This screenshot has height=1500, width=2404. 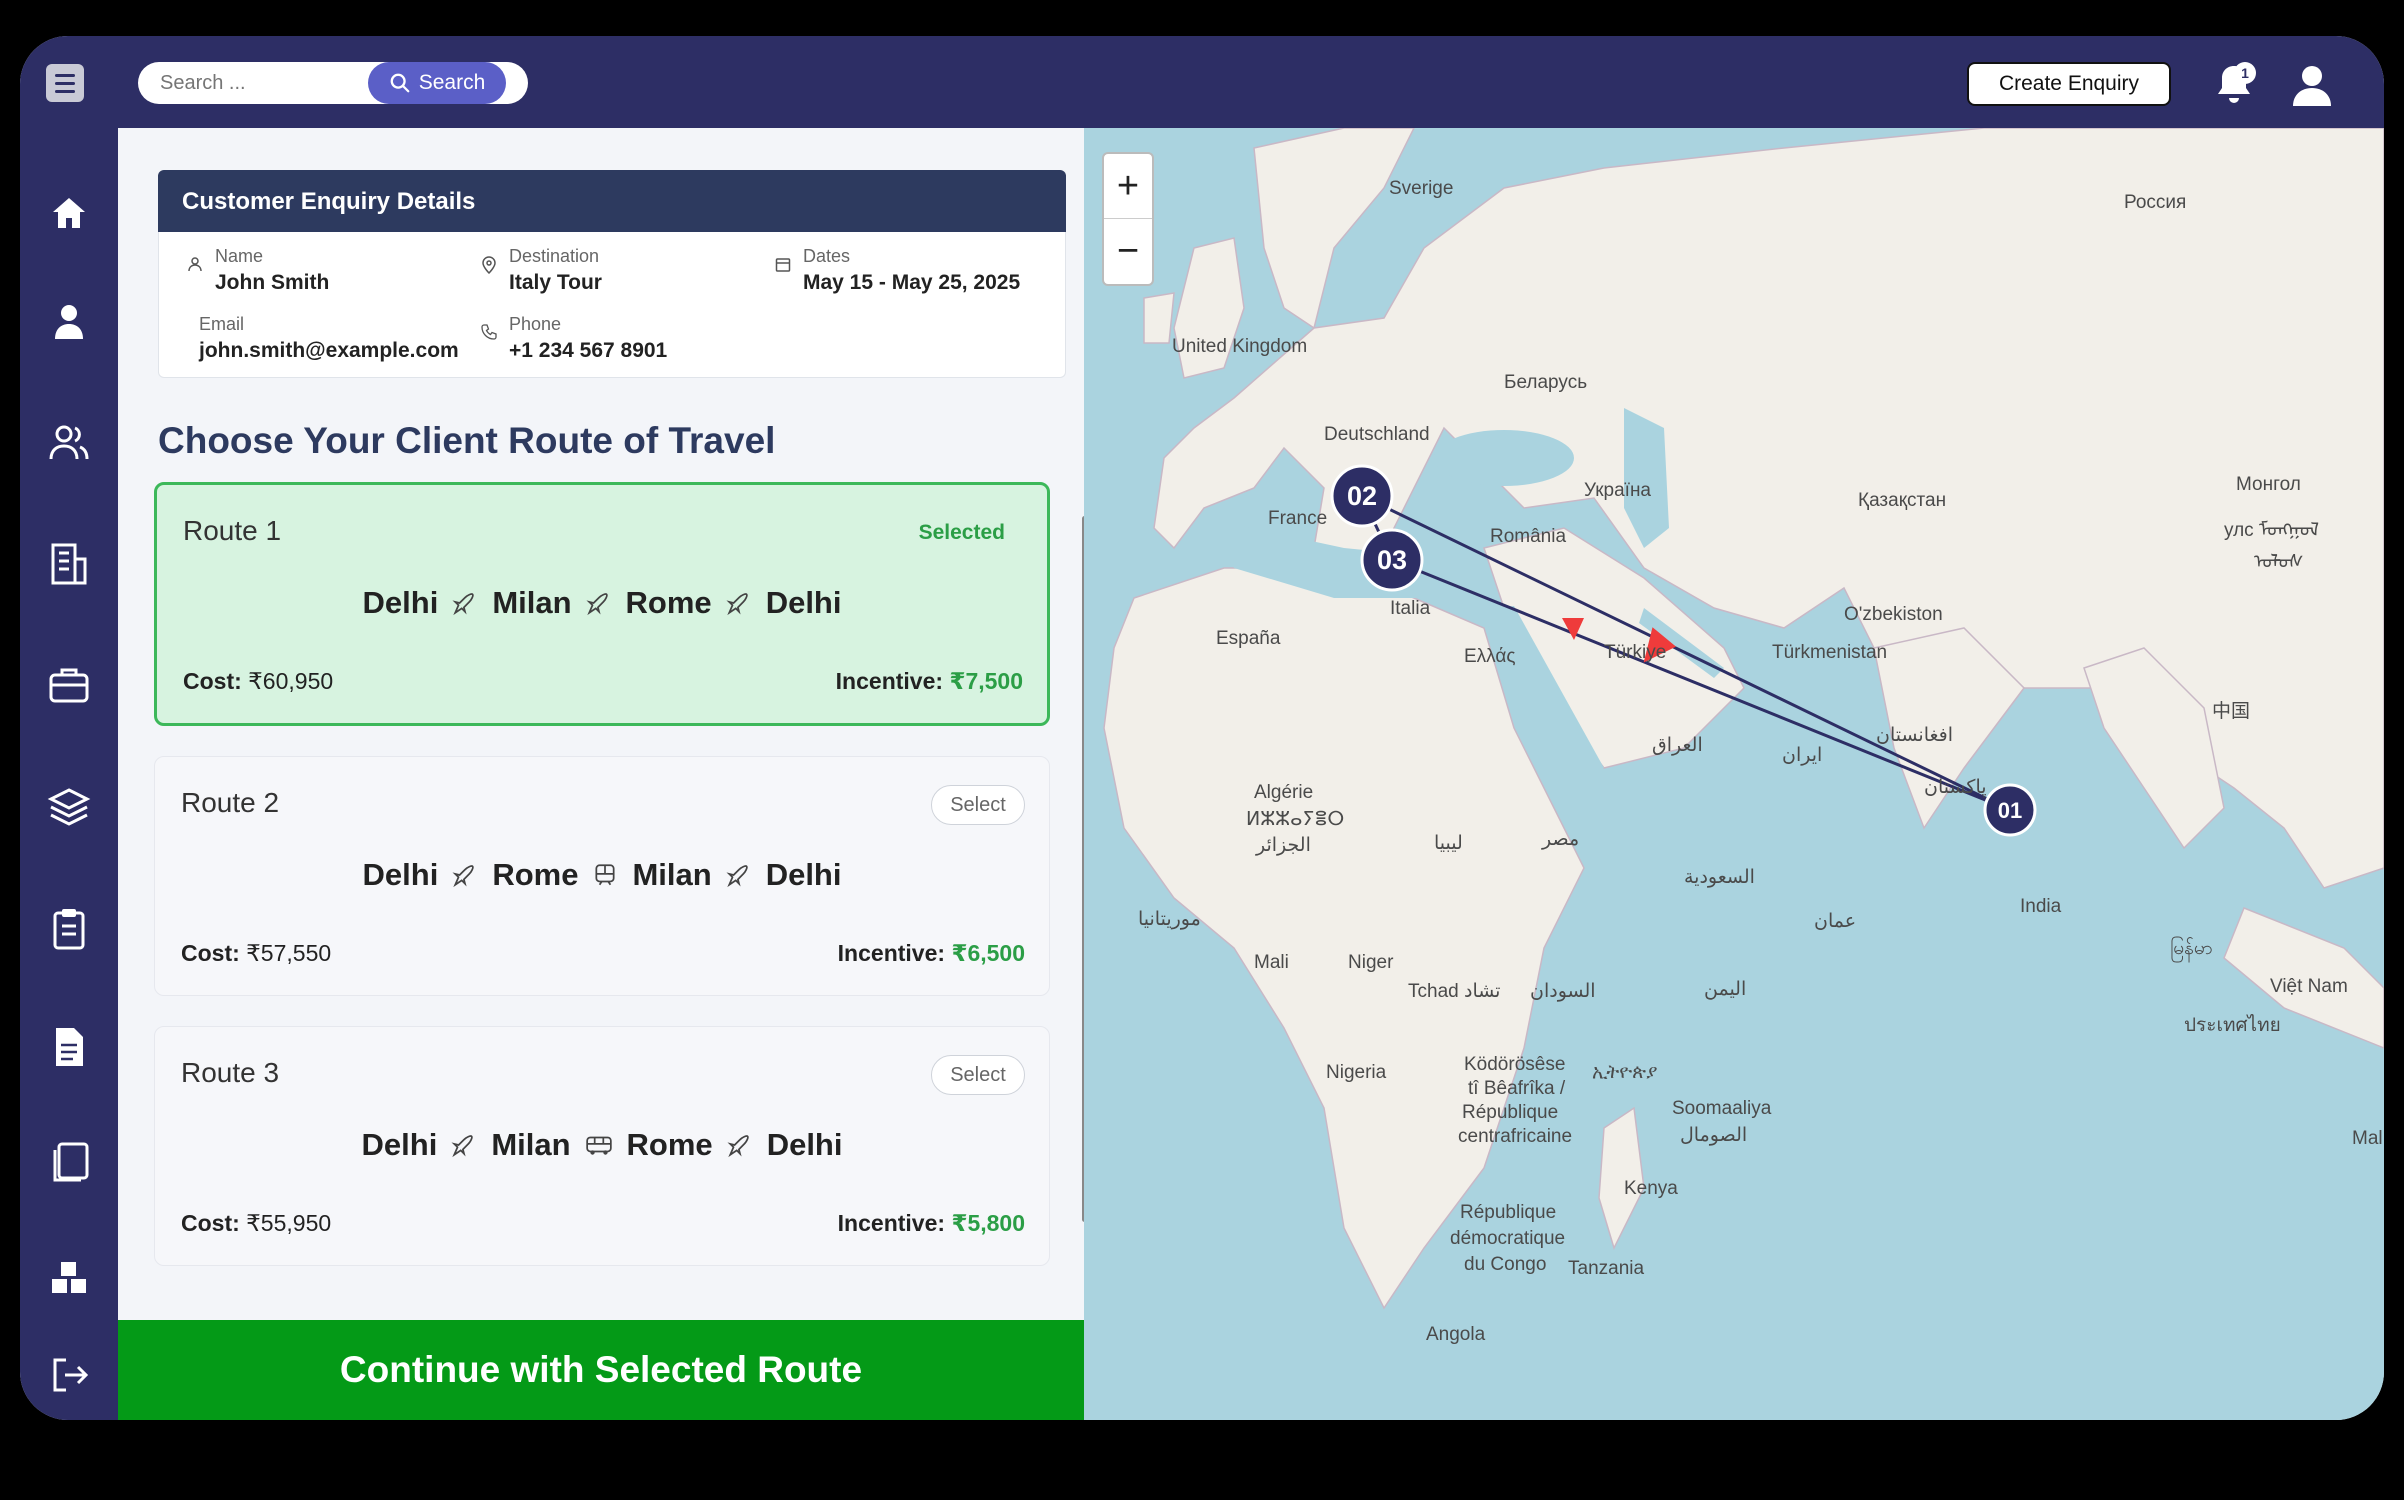 What do you see at coordinates (400, 83) in the screenshot?
I see `search-icon` at bounding box center [400, 83].